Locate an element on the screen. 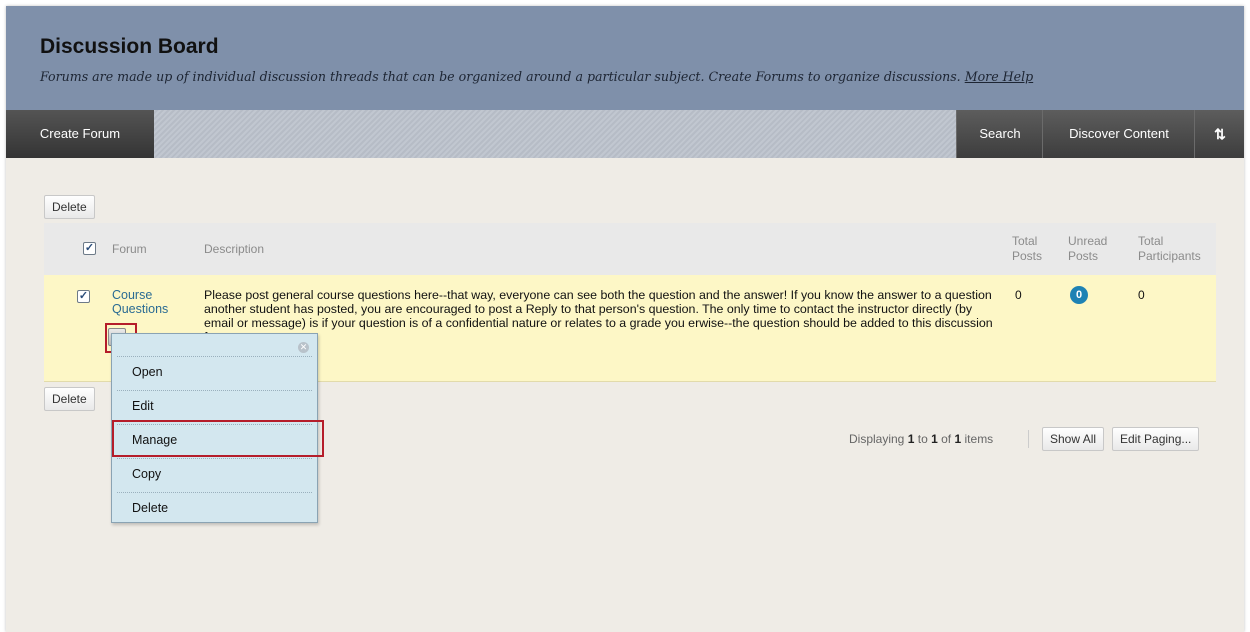 Image resolution: width=1250 pixels, height=632 pixels. page-title: Discussion Board is located at coordinates (129, 46).